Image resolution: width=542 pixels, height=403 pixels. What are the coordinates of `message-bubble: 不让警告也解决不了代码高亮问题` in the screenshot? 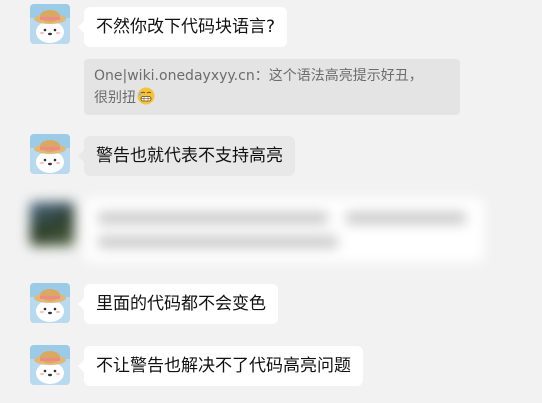 It's located at (220, 366).